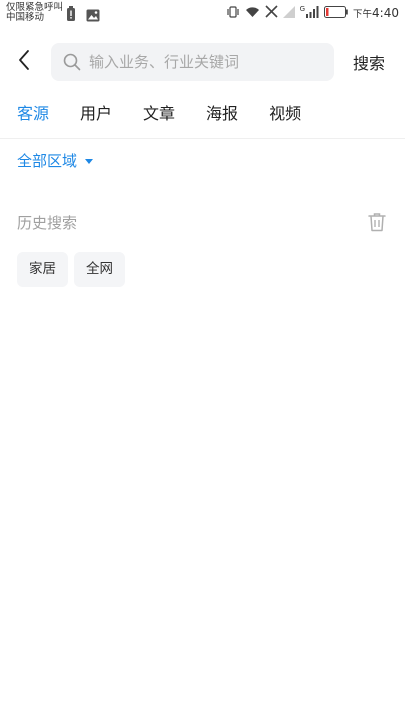  What do you see at coordinates (47, 161) in the screenshot?
I see `area-filter-label: 全部区域` at bounding box center [47, 161].